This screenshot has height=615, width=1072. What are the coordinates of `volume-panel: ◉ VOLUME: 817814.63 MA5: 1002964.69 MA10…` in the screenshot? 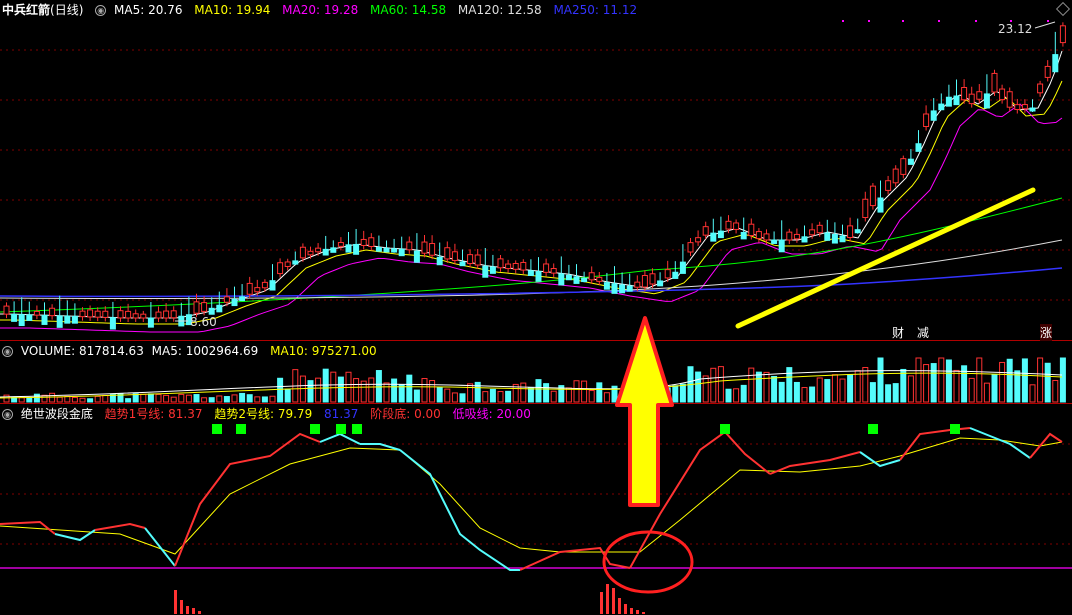 It's located at (536, 372).